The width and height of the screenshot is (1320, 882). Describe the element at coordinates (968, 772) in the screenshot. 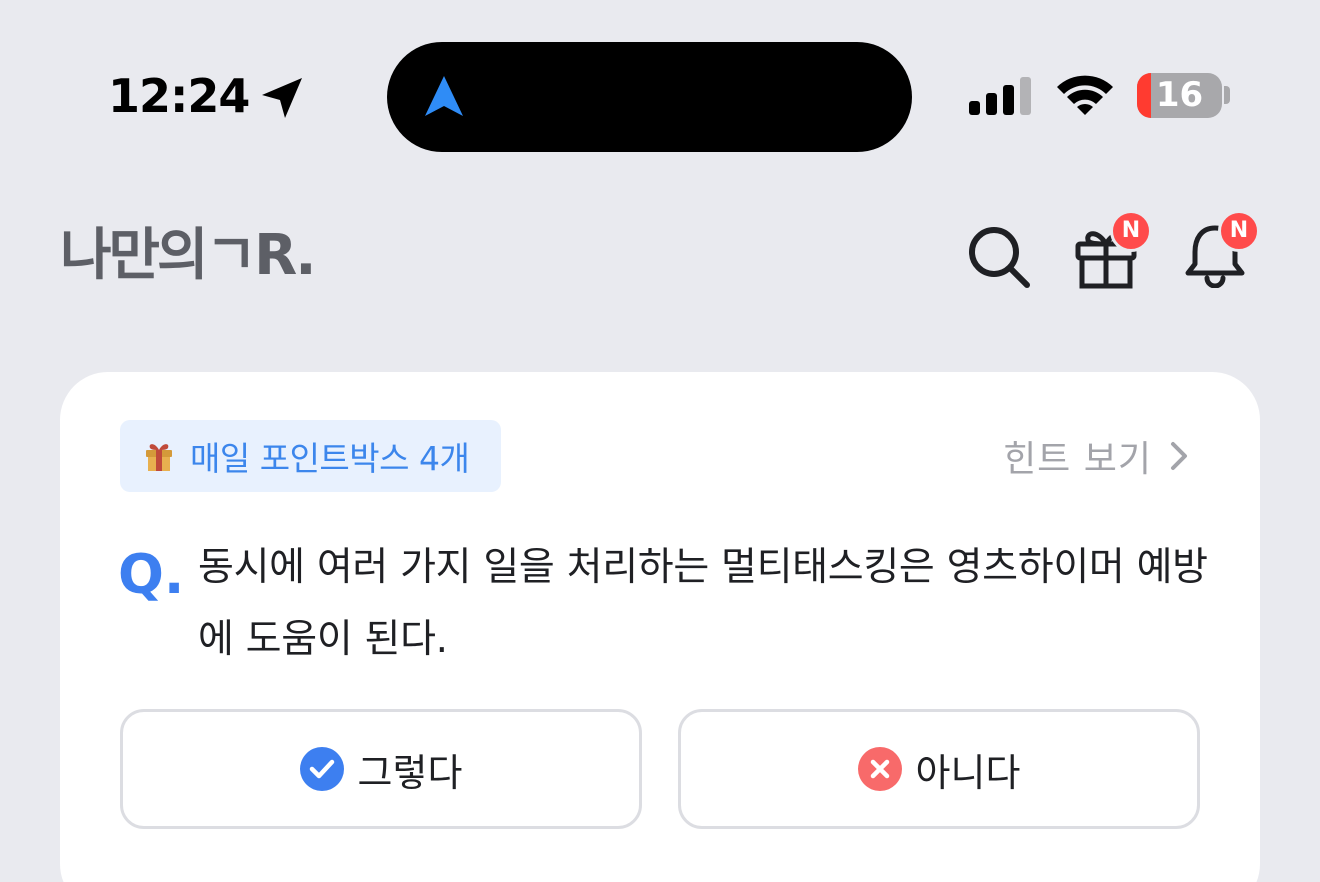

I see `answer-no-label: 아니다` at that location.